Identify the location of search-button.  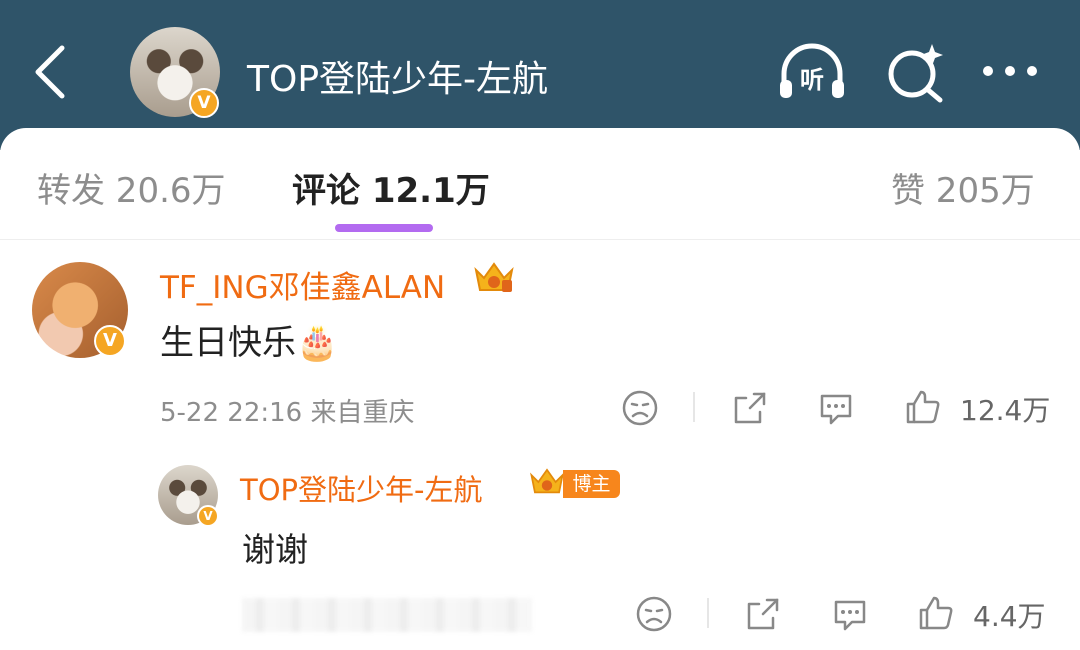
(916, 73).